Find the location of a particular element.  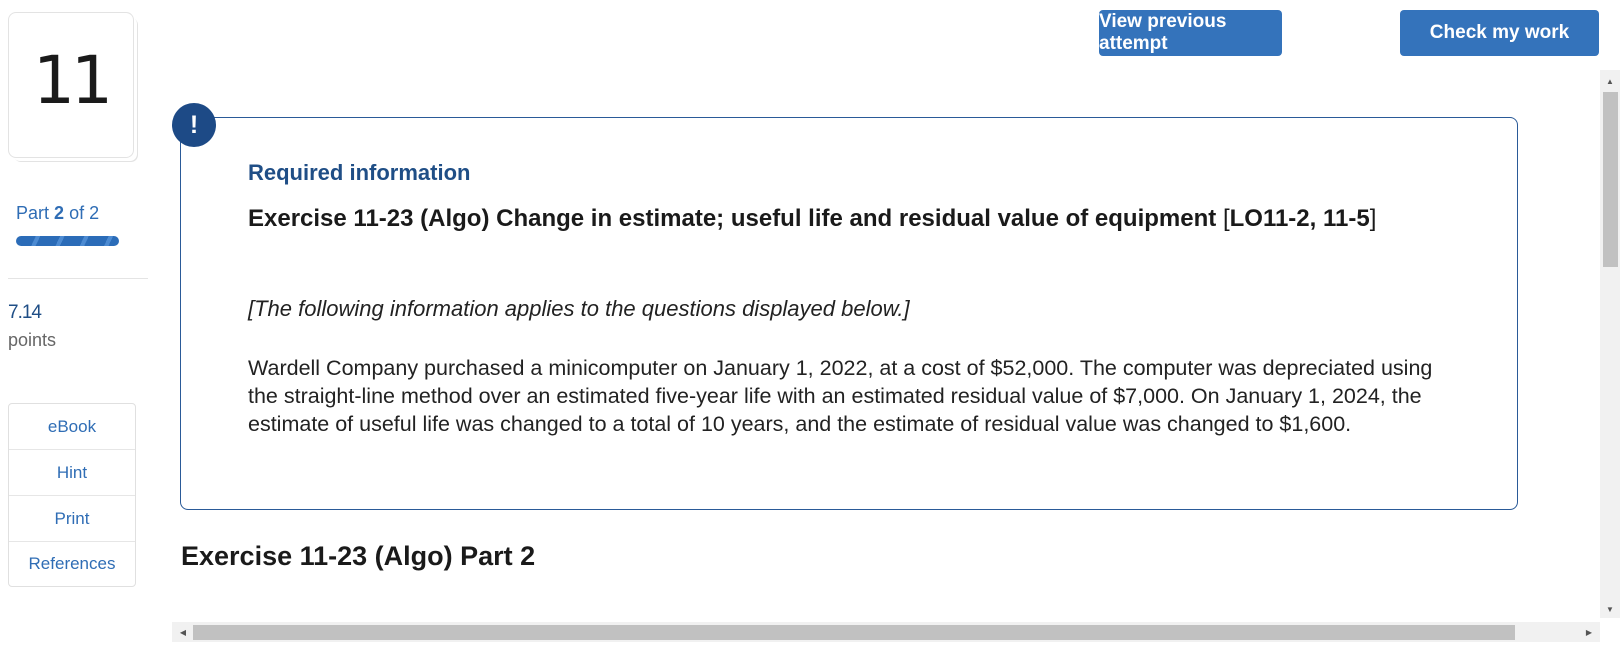

question-number-card: 11 is located at coordinates (71, 85).